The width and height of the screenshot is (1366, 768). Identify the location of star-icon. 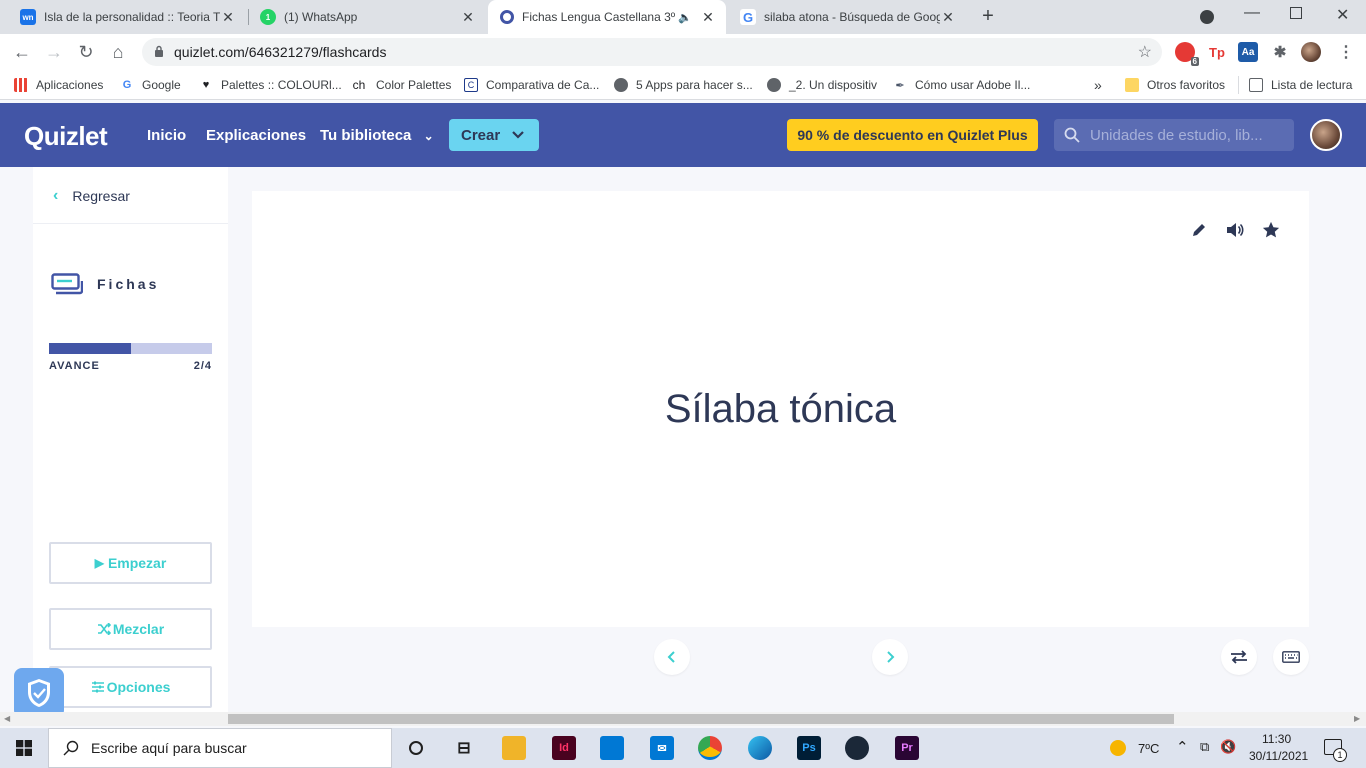
(1271, 230).